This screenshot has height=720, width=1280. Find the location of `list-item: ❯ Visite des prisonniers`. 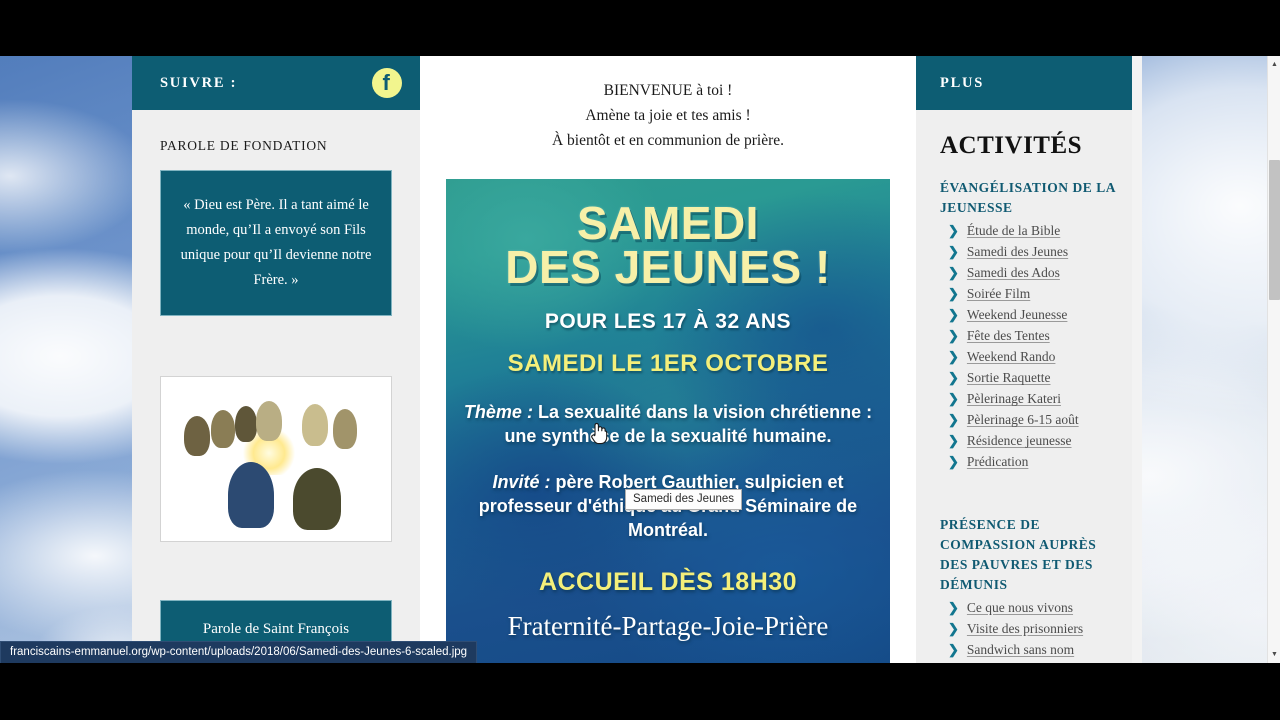

list-item: ❯ Visite des prisonniers is located at coordinates (1028, 629).